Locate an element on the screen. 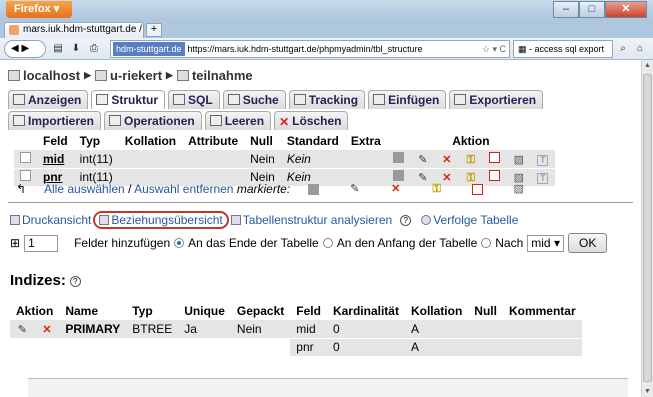  primary-selected-icon: ⚿ is located at coordinates (436, 189).